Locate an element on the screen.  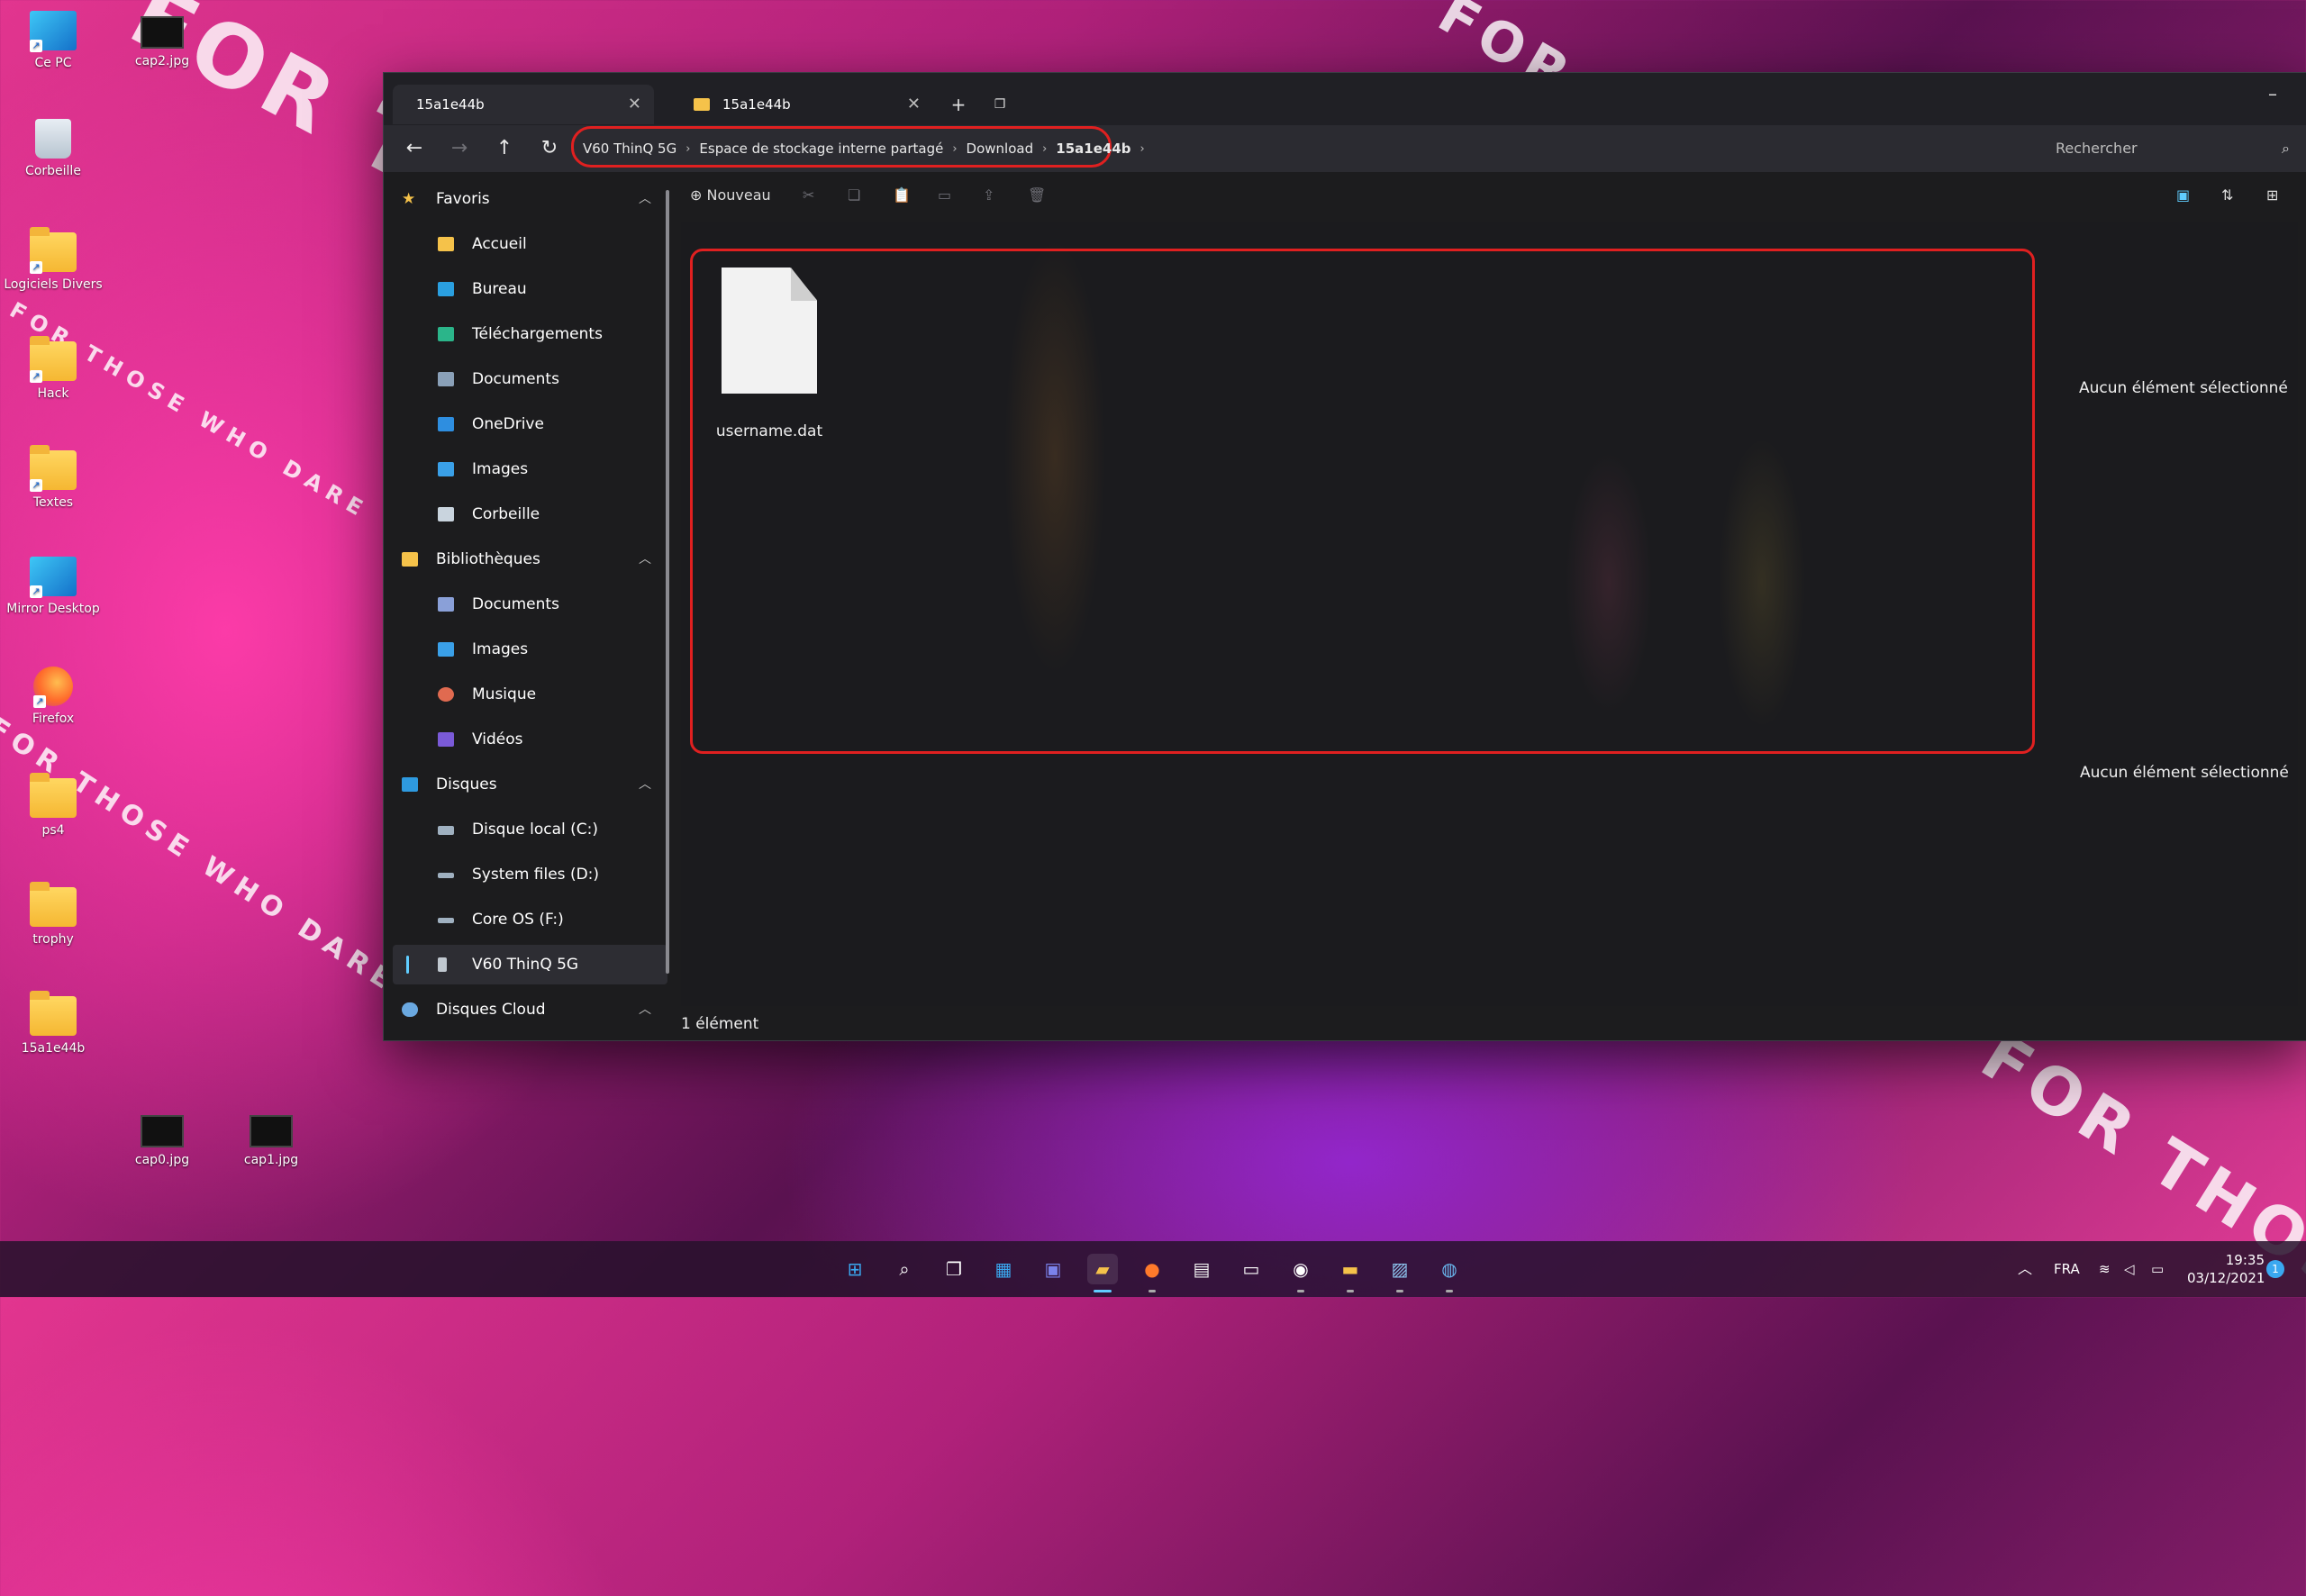
sidebar-scrollbar is located at coordinates (667, 582).